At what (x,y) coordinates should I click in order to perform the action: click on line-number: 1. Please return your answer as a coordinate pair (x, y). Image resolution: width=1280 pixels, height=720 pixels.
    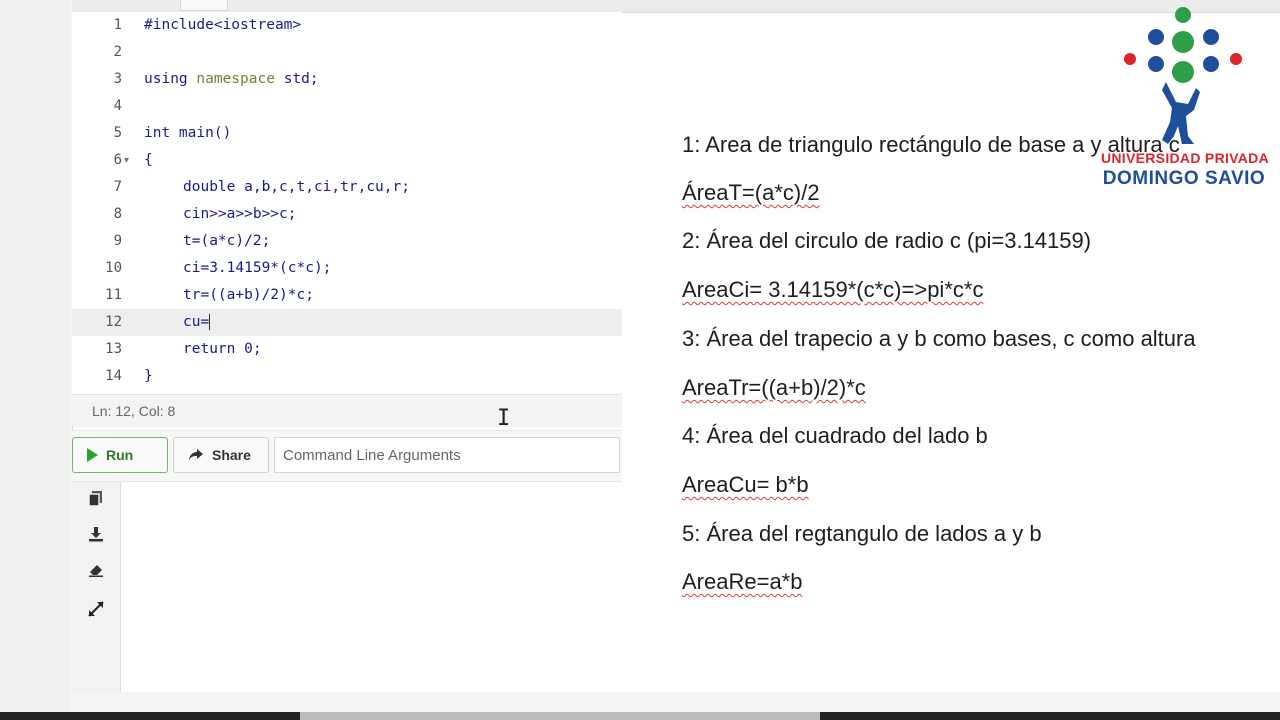
    Looking at the image, I should click on (117, 25).